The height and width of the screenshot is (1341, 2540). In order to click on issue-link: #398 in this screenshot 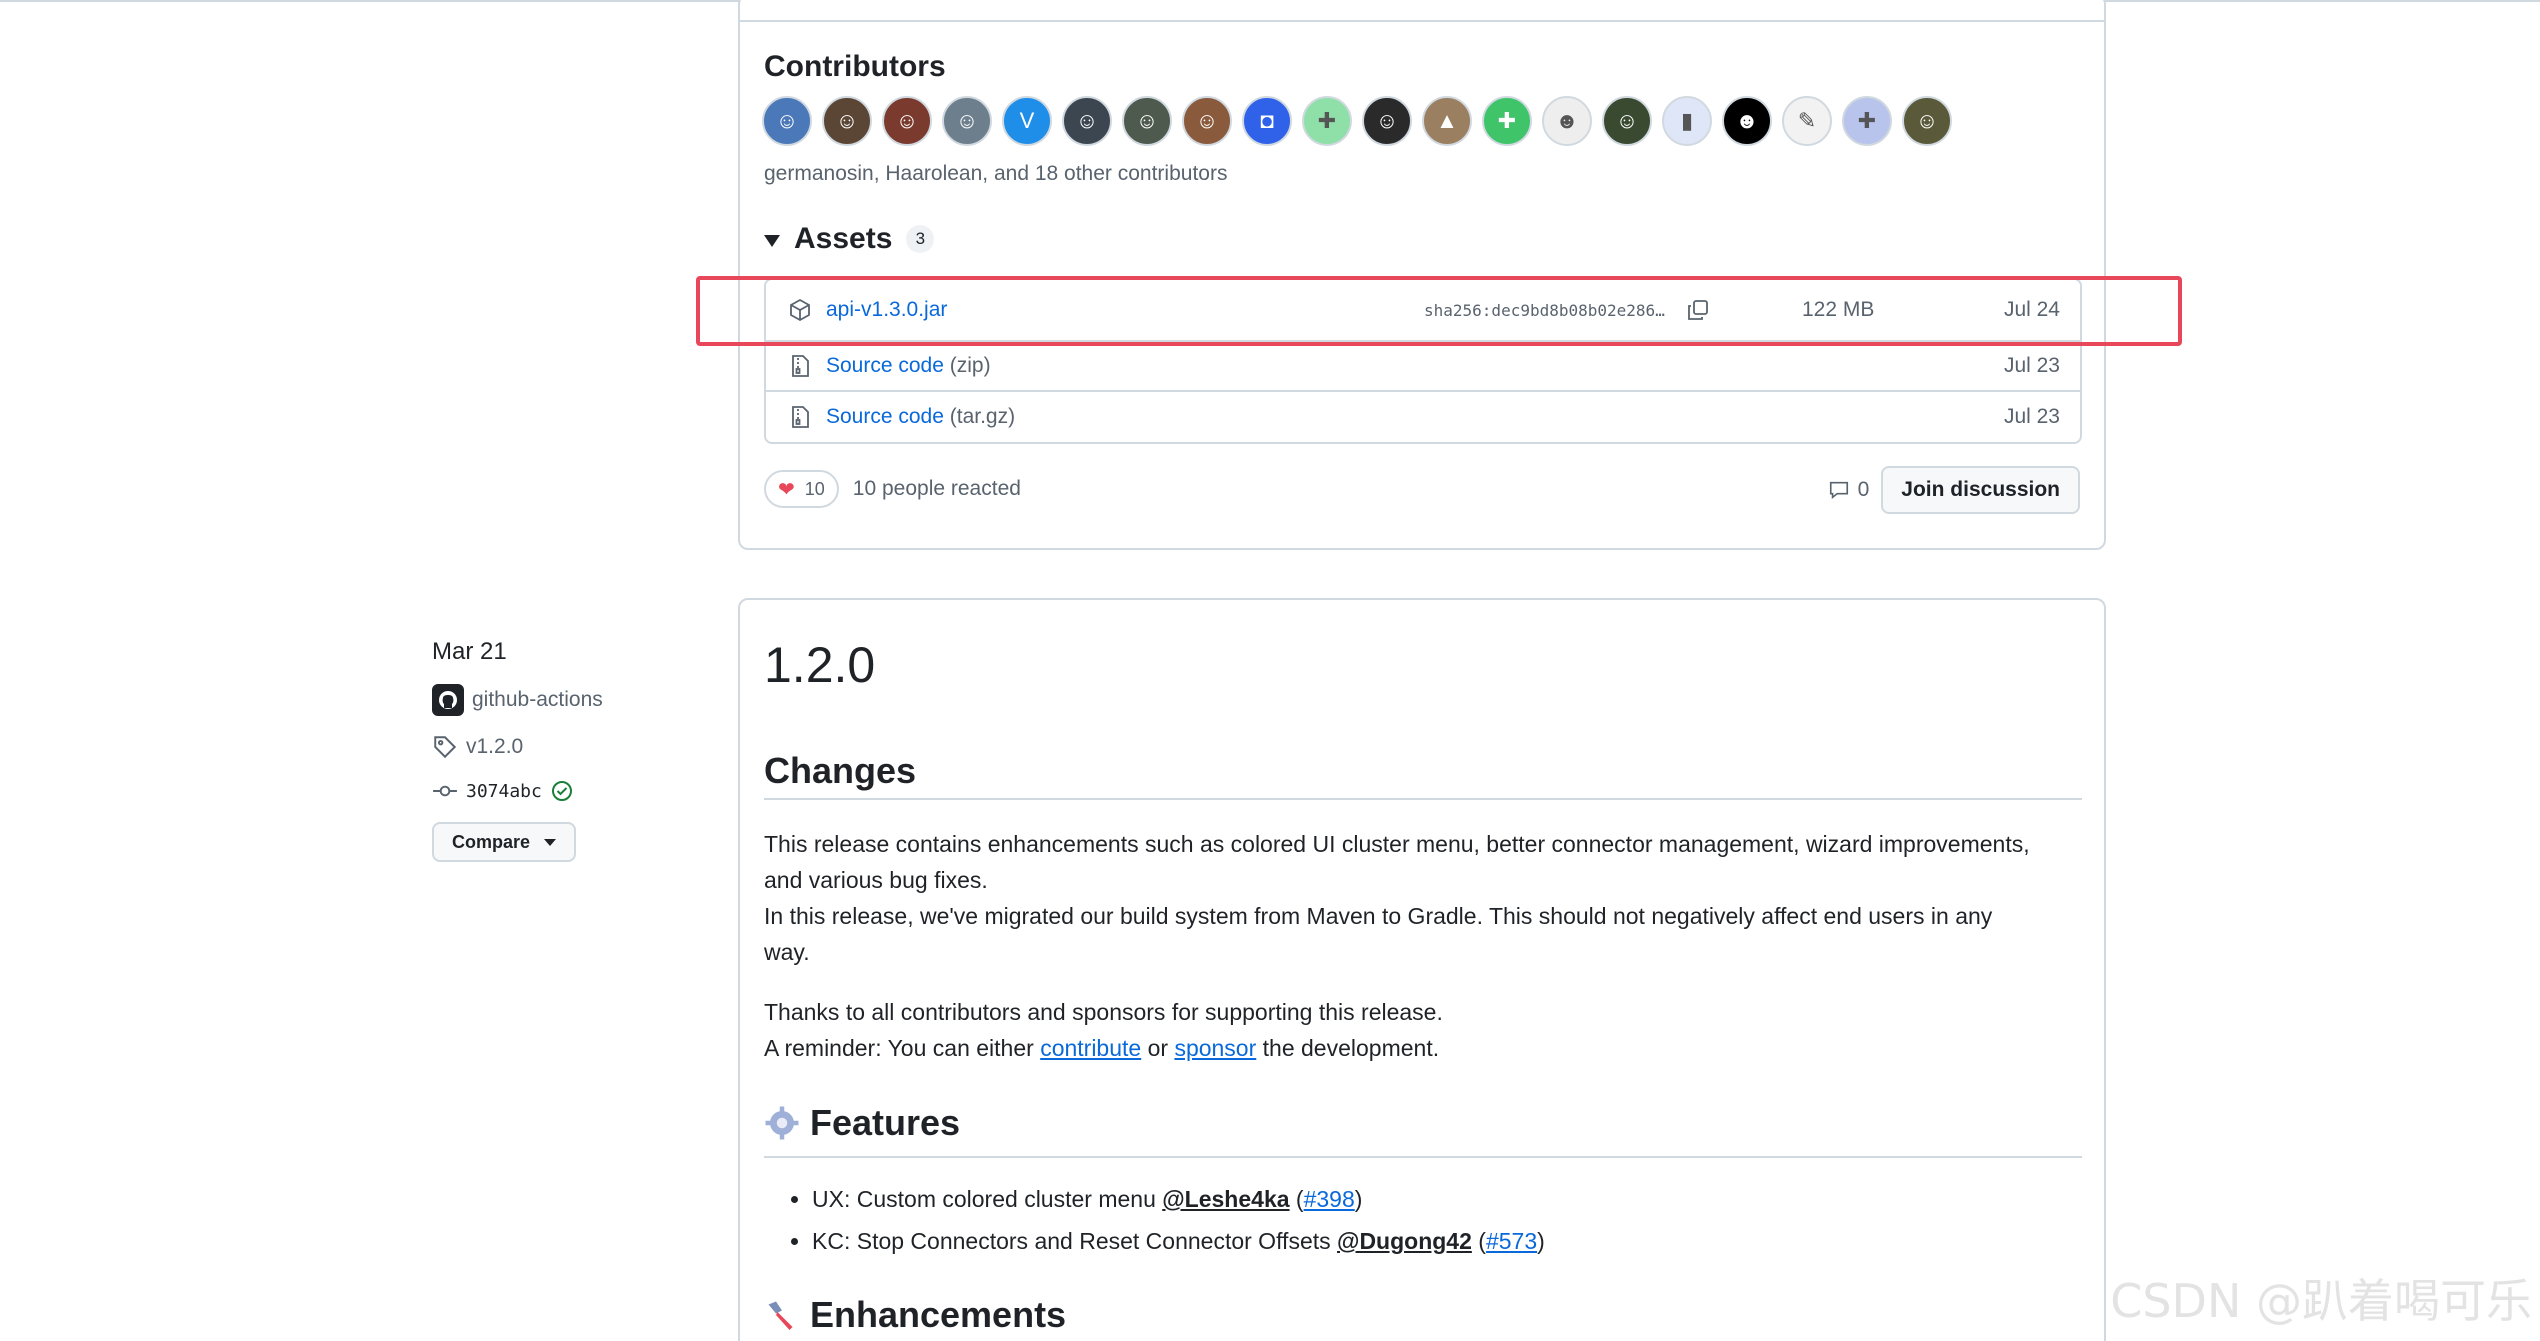, I will do `click(1329, 1199)`.